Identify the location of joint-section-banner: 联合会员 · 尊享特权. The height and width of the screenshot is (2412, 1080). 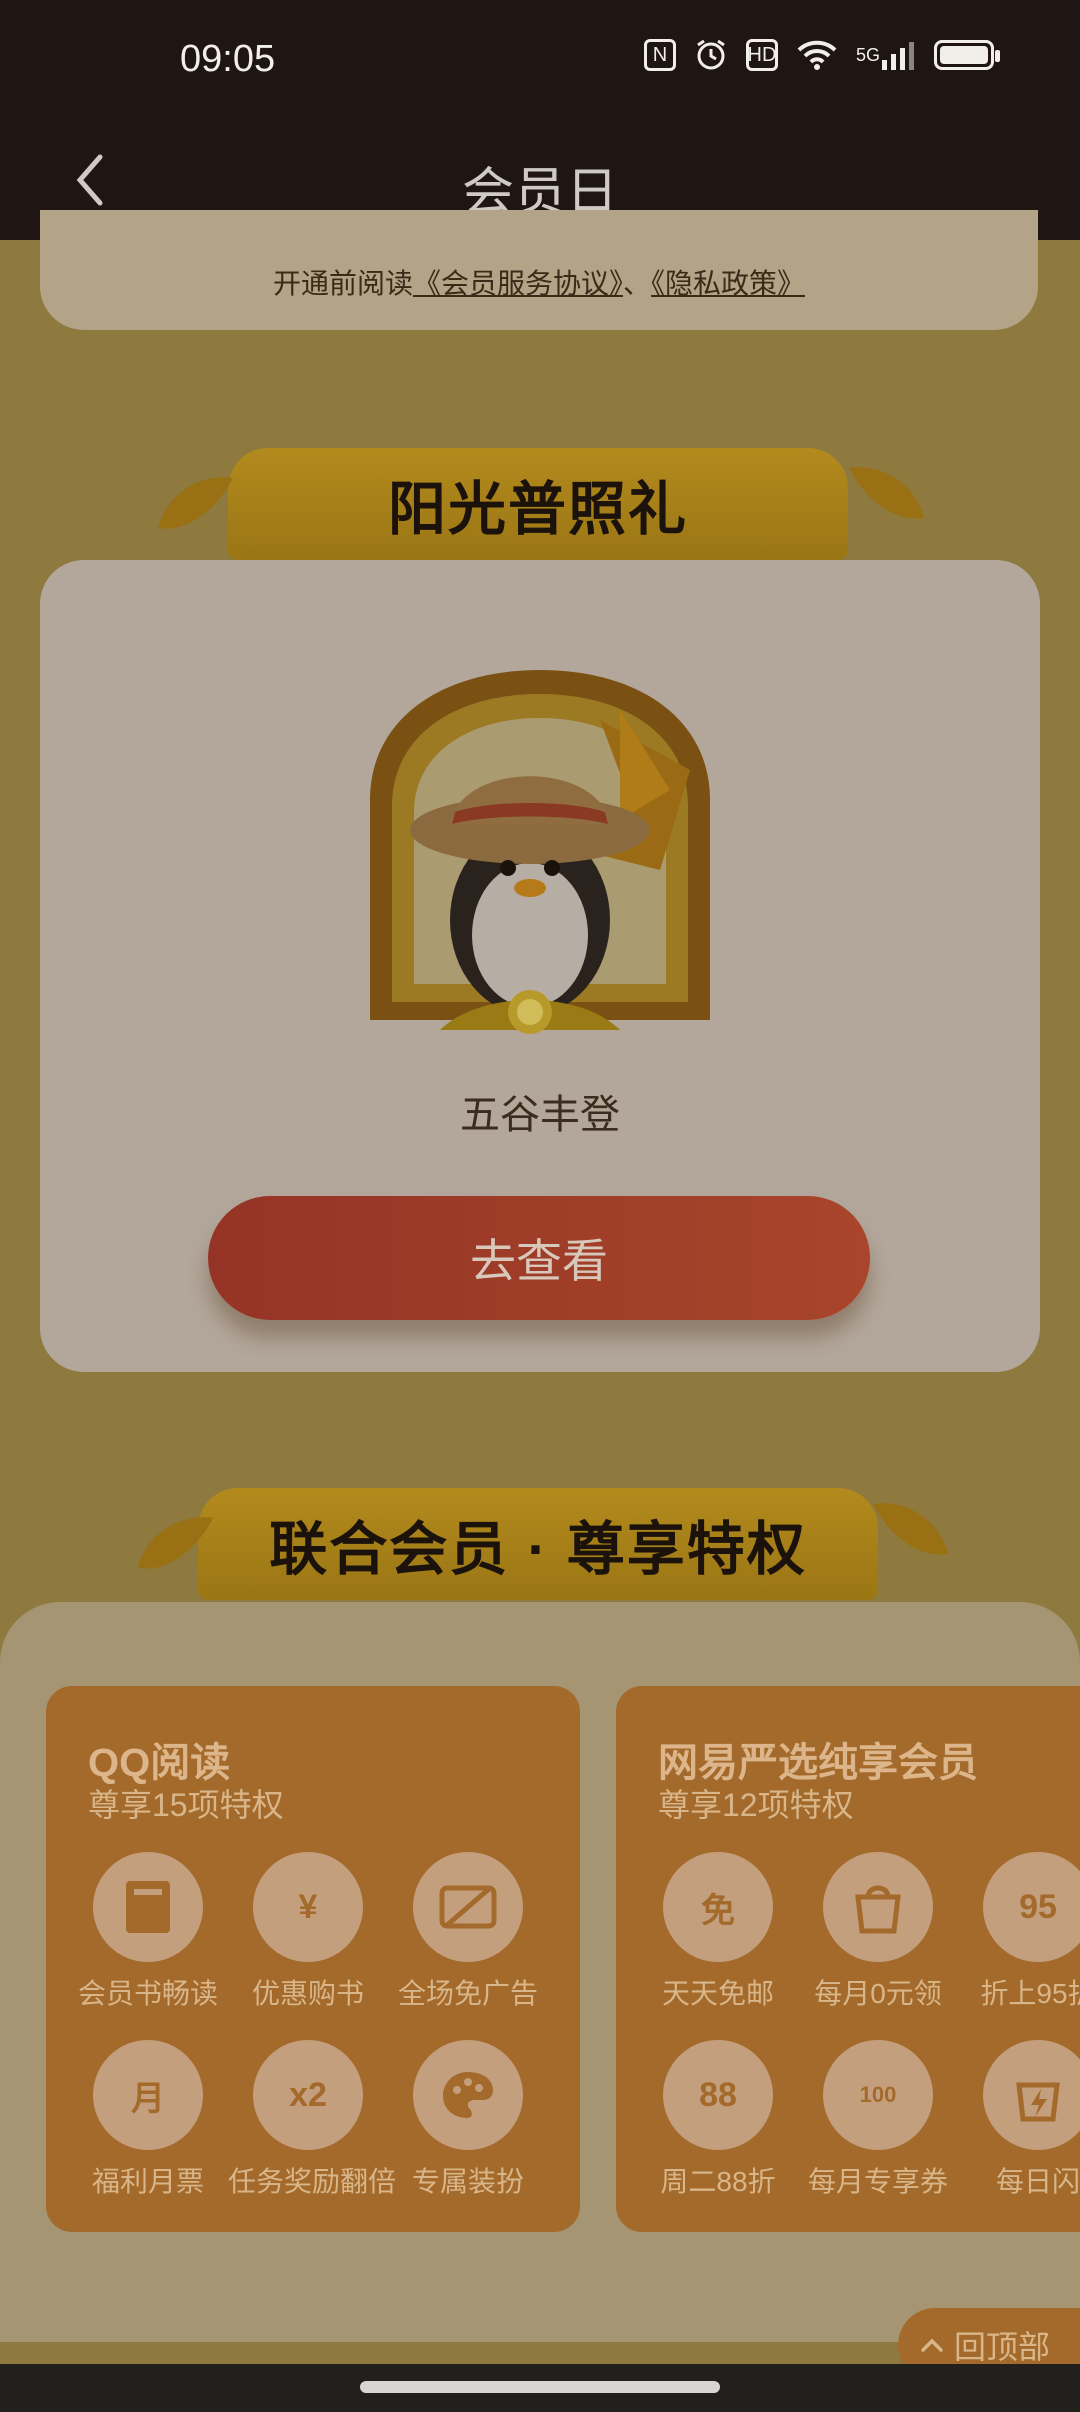
(543, 1544).